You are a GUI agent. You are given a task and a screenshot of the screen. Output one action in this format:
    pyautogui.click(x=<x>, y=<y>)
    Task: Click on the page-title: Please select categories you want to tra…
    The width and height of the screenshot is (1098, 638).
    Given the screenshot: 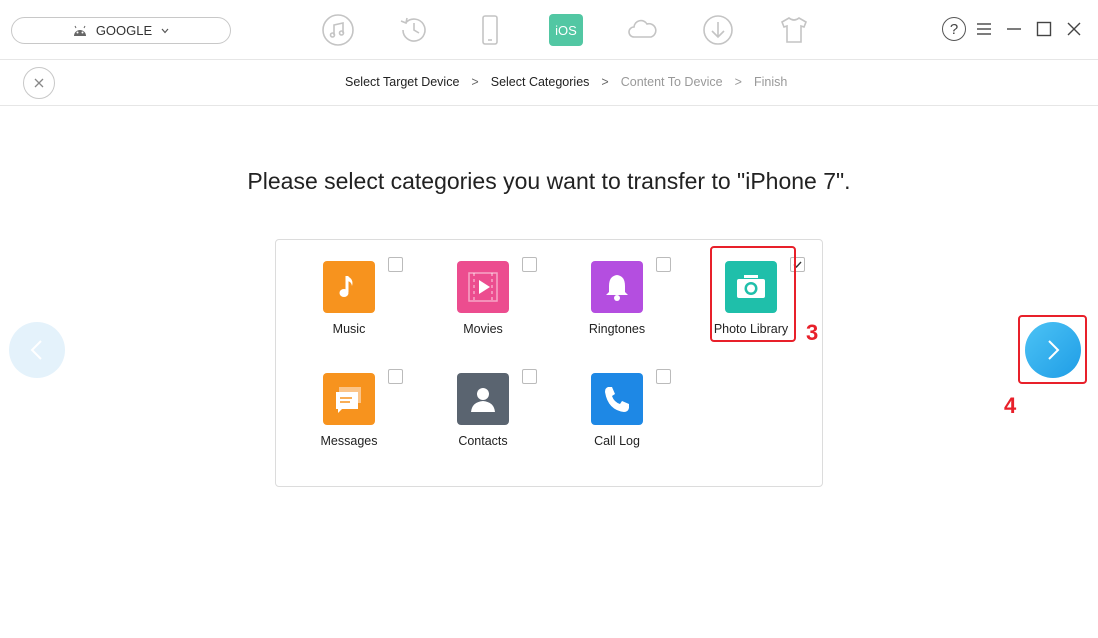 What is the action you would take?
    pyautogui.click(x=549, y=181)
    